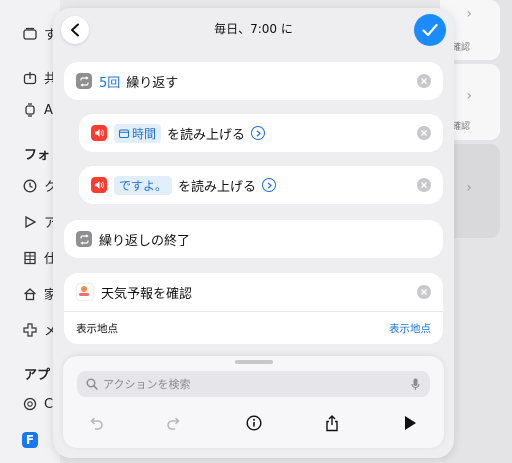  I want to click on run-button, so click(410, 423).